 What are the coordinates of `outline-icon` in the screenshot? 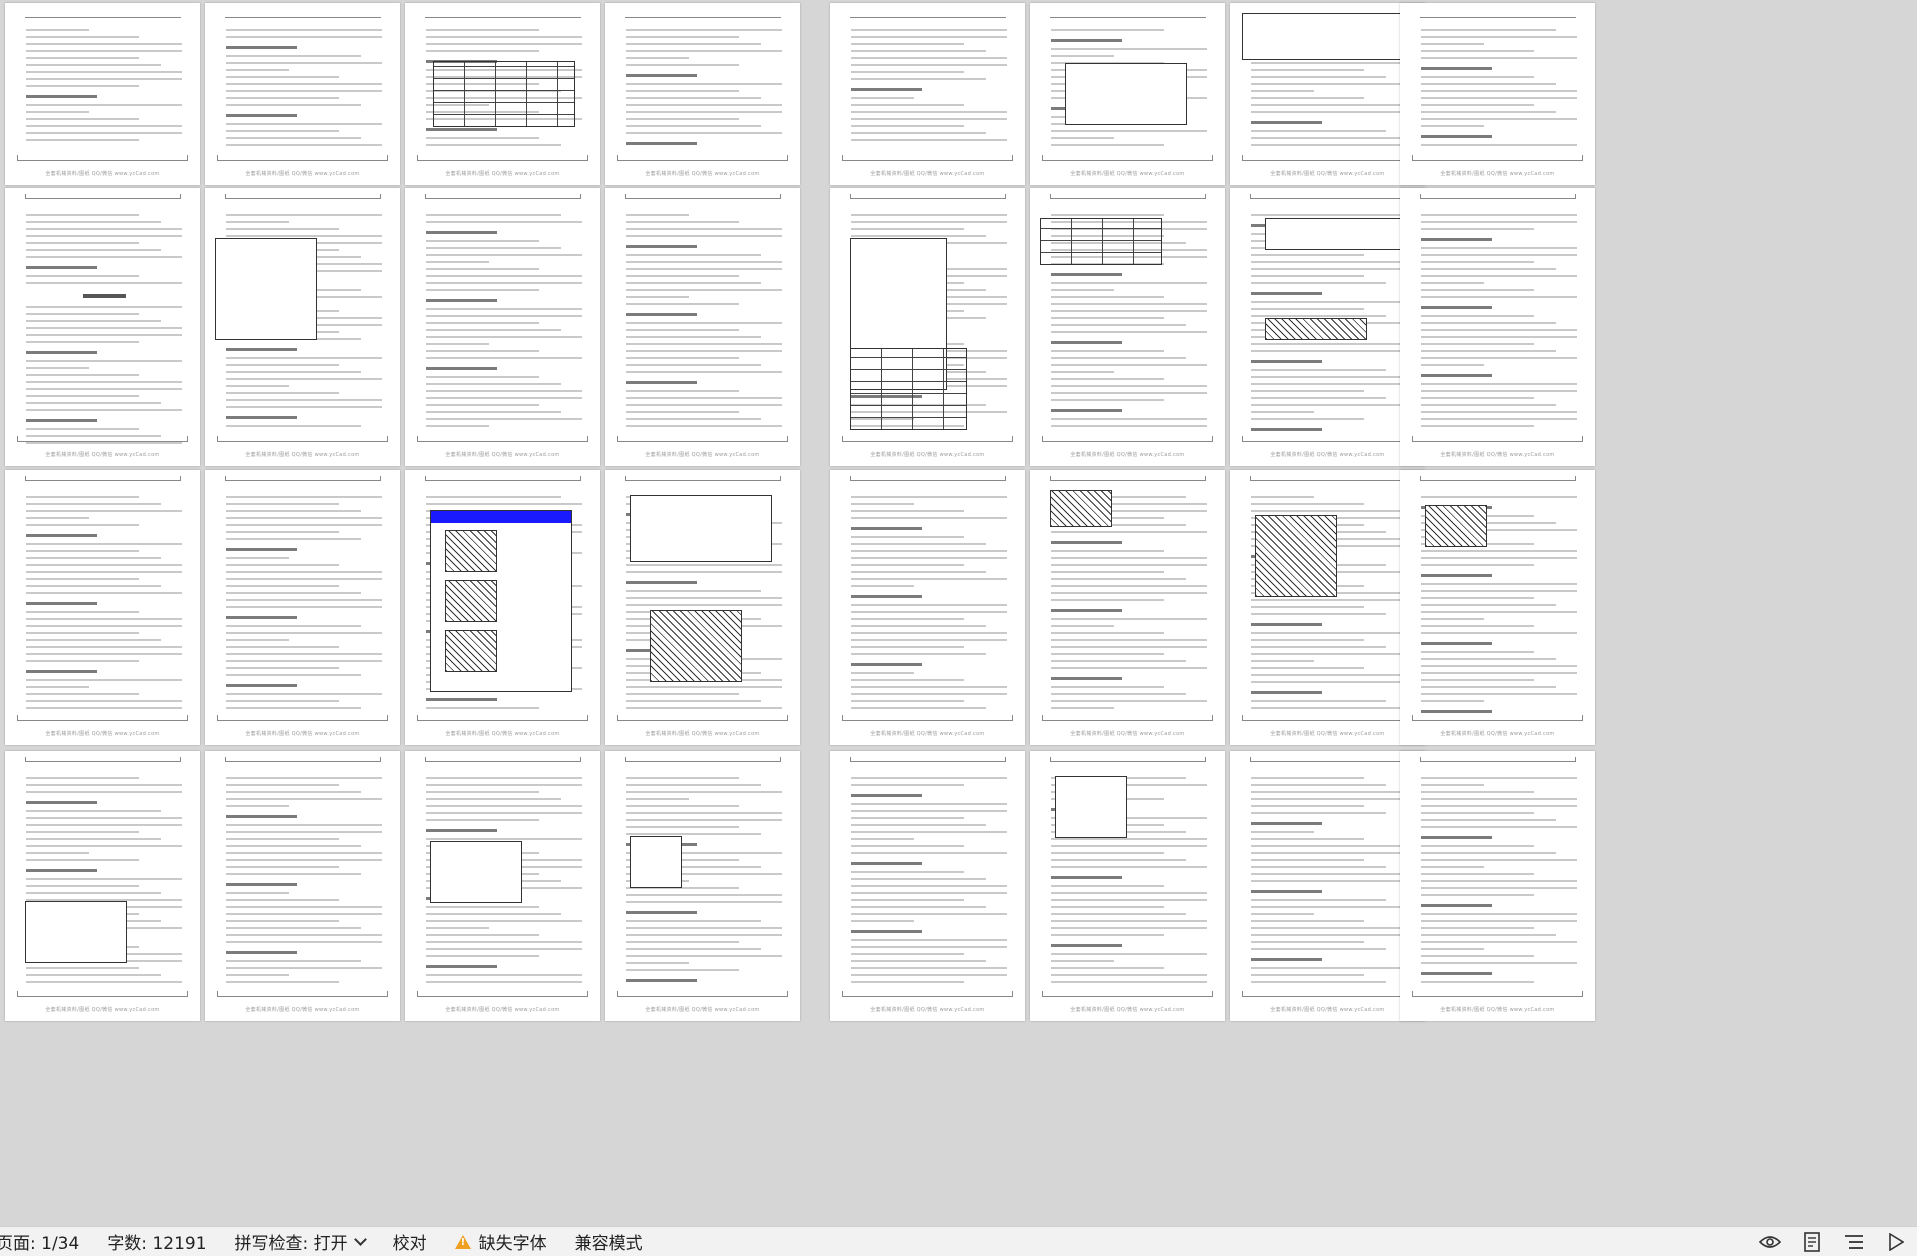 It's located at (1854, 1242).